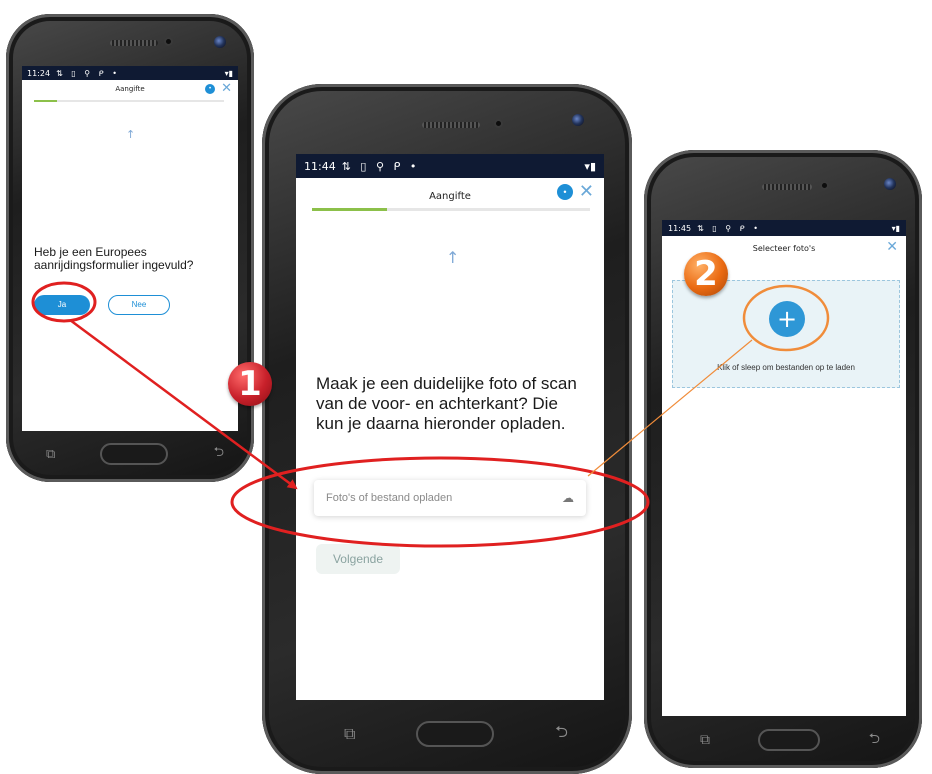  Describe the element at coordinates (62, 305) in the screenshot. I see `yes-button: Ja` at that location.